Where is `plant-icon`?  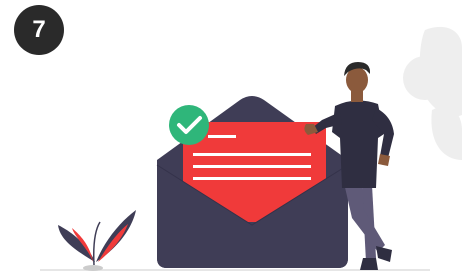
plant-icon is located at coordinates (97, 240).